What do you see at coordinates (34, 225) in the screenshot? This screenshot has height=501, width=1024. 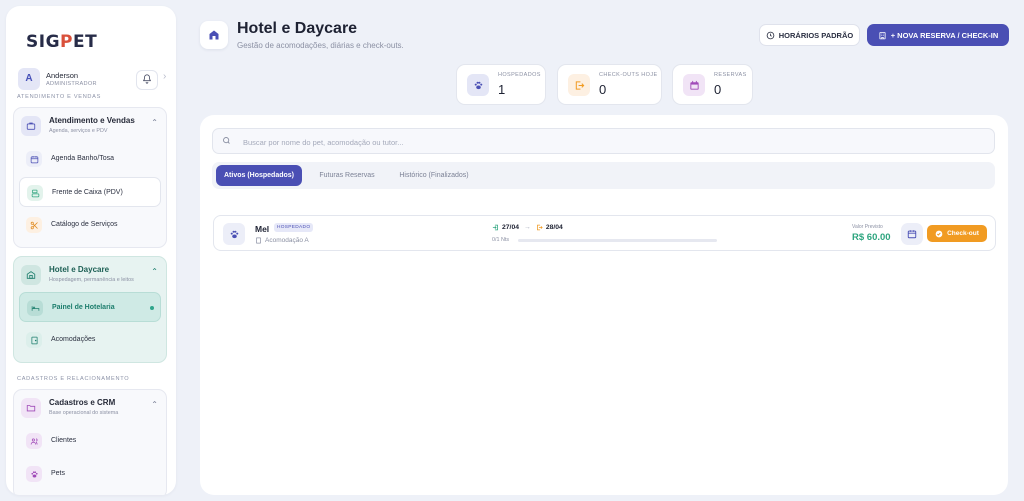 I see `scissors-icon` at bounding box center [34, 225].